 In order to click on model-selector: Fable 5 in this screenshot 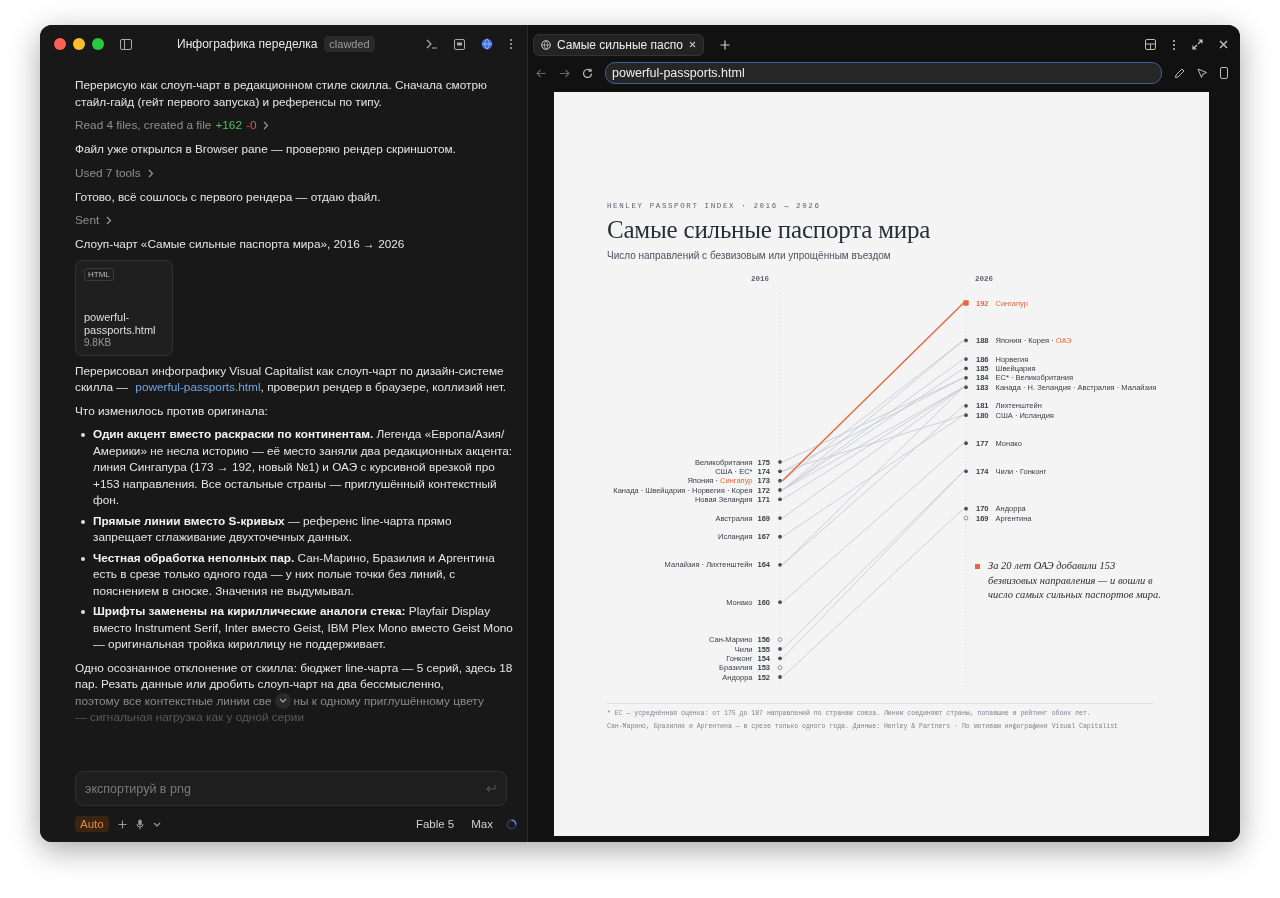, I will do `click(435, 824)`.